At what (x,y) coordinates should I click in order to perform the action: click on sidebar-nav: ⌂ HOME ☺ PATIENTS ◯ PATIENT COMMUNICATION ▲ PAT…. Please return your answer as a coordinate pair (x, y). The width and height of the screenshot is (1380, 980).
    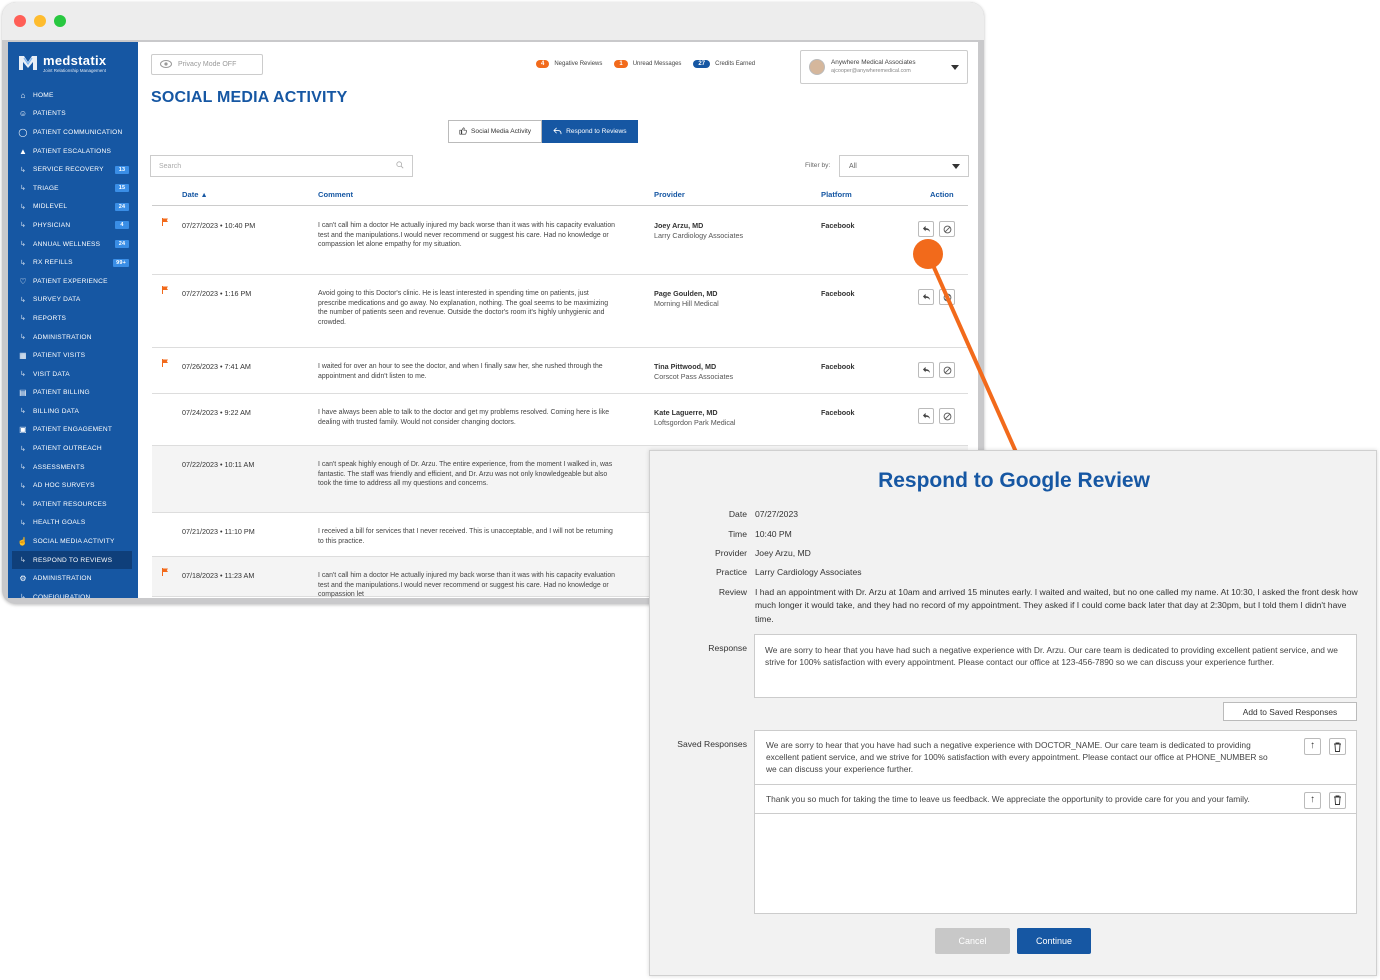
    Looking at the image, I should click on (73, 341).